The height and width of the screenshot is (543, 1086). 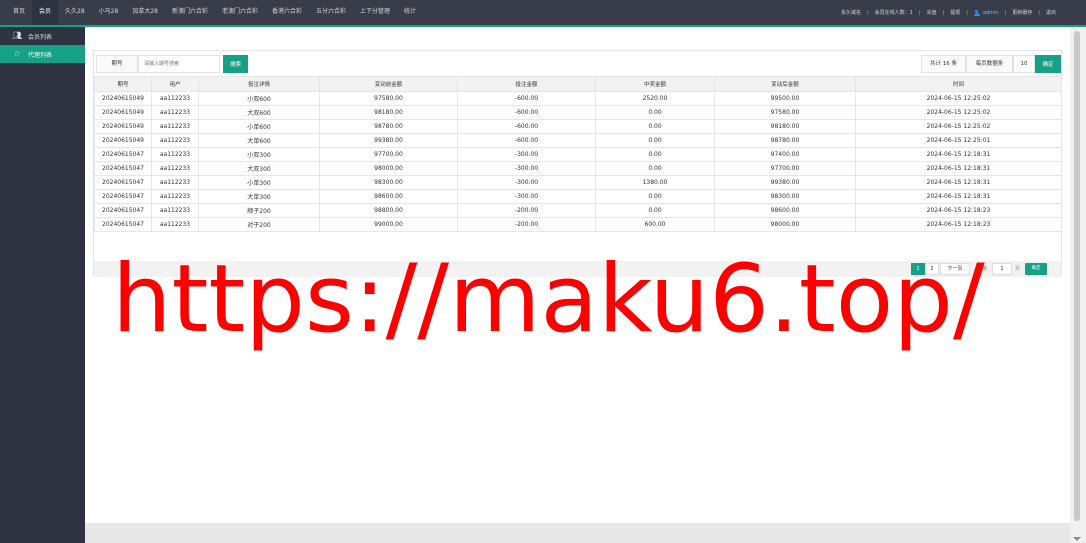 I want to click on balance-before-cell: 98180.00, so click(x=388, y=112).